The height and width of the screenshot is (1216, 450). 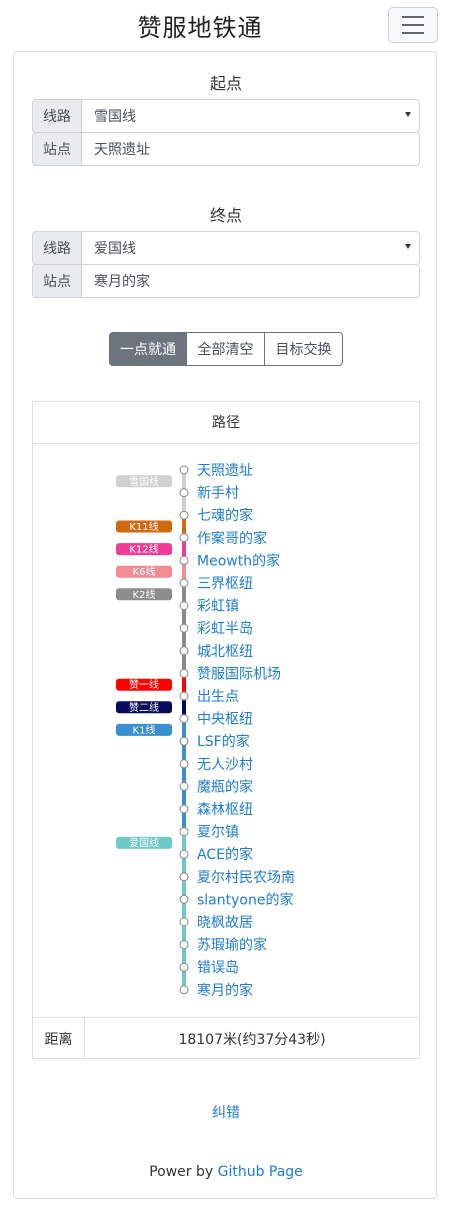 I want to click on distance-value: 18107米(约37分43秒), so click(x=252, y=1039).